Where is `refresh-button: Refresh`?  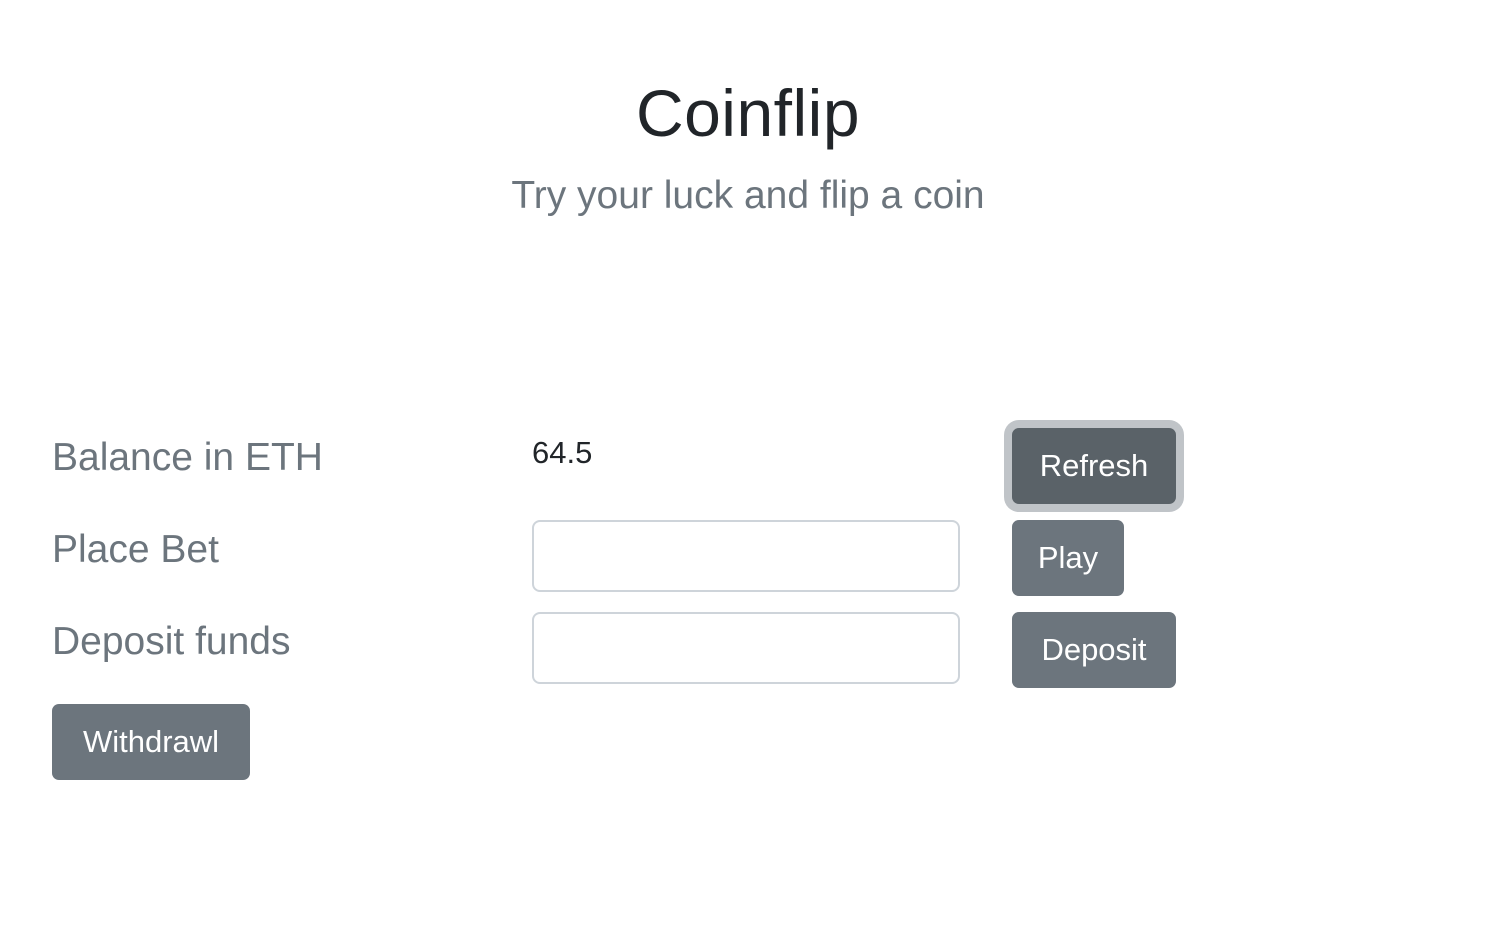
refresh-button: Refresh is located at coordinates (1094, 466).